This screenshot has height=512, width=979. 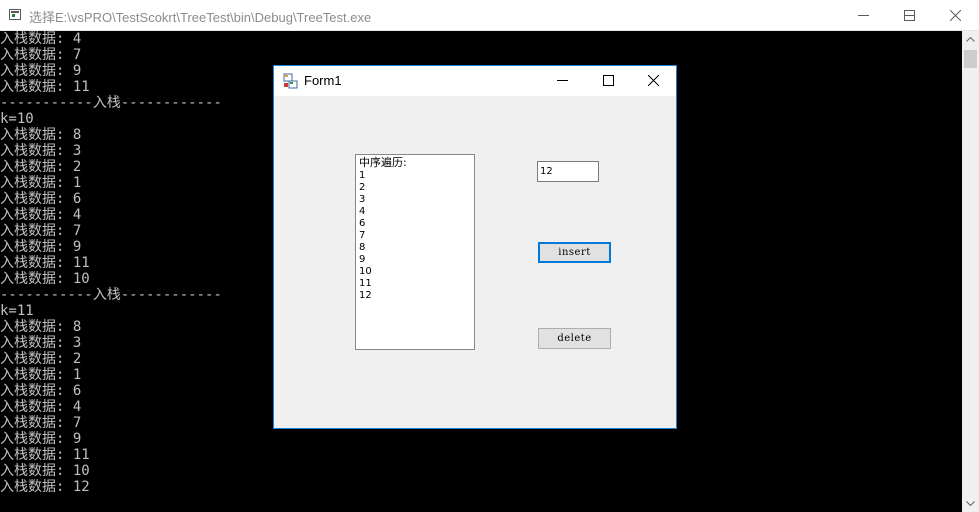 I want to click on form1-titlebar: Form1, so click(x=475, y=81).